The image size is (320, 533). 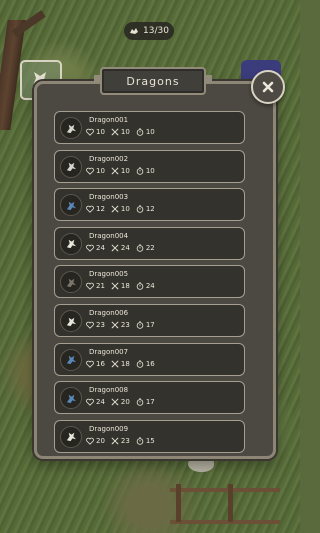 What do you see at coordinates (125, 247) in the screenshot?
I see `attack-value: 24` at bounding box center [125, 247].